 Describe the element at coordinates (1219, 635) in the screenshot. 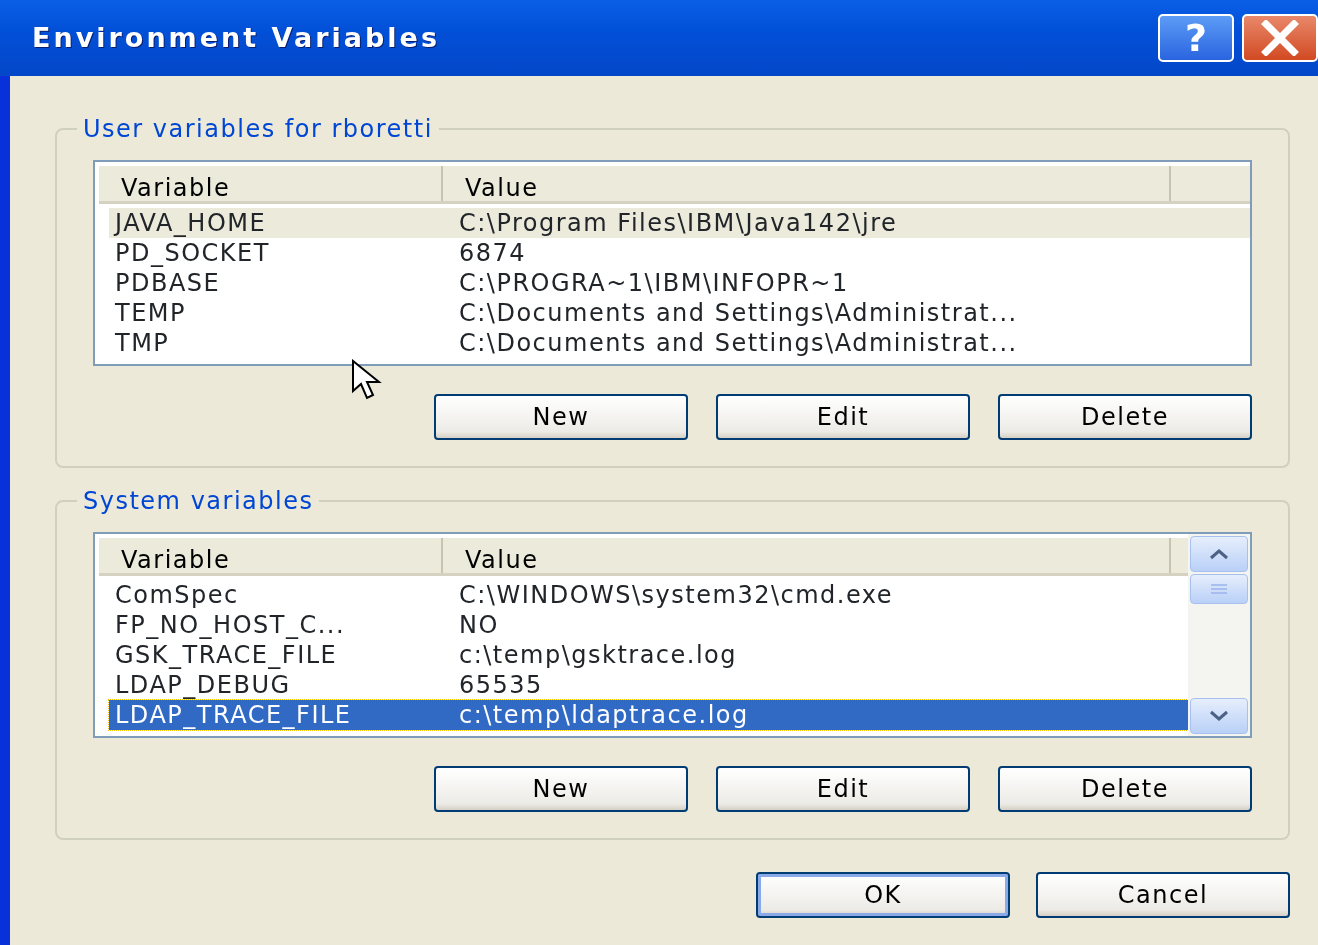

I see `scrollbar` at that location.